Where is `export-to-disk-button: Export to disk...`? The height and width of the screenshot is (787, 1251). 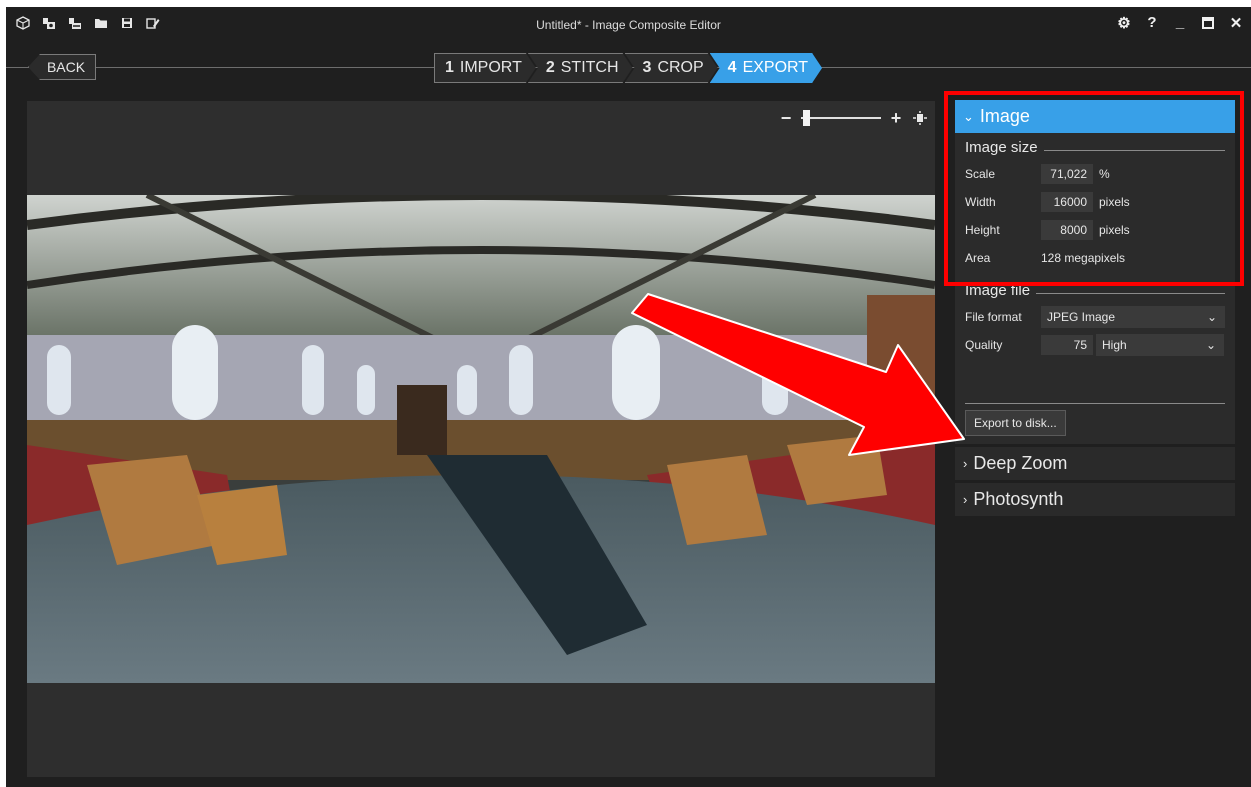
export-to-disk-button: Export to disk... is located at coordinates (1015, 423).